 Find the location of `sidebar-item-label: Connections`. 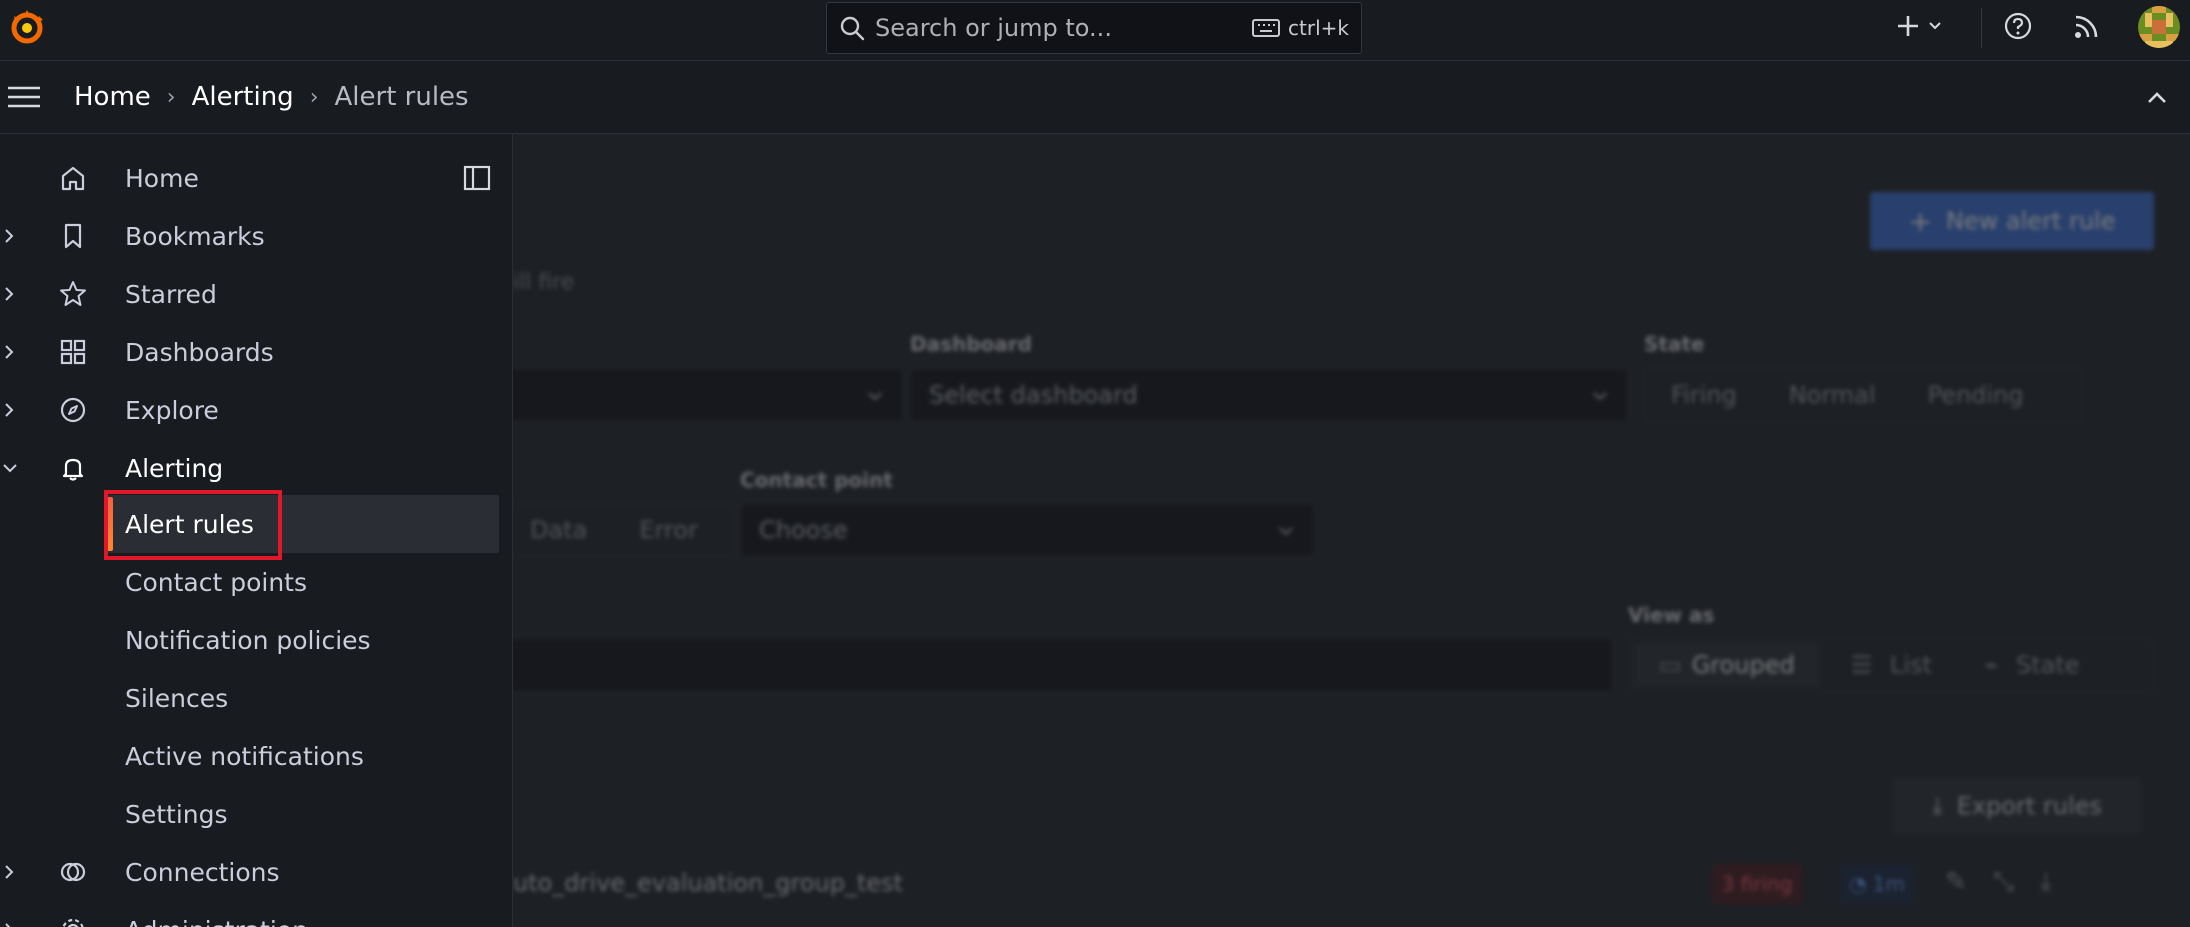

sidebar-item-label: Connections is located at coordinates (202, 872).